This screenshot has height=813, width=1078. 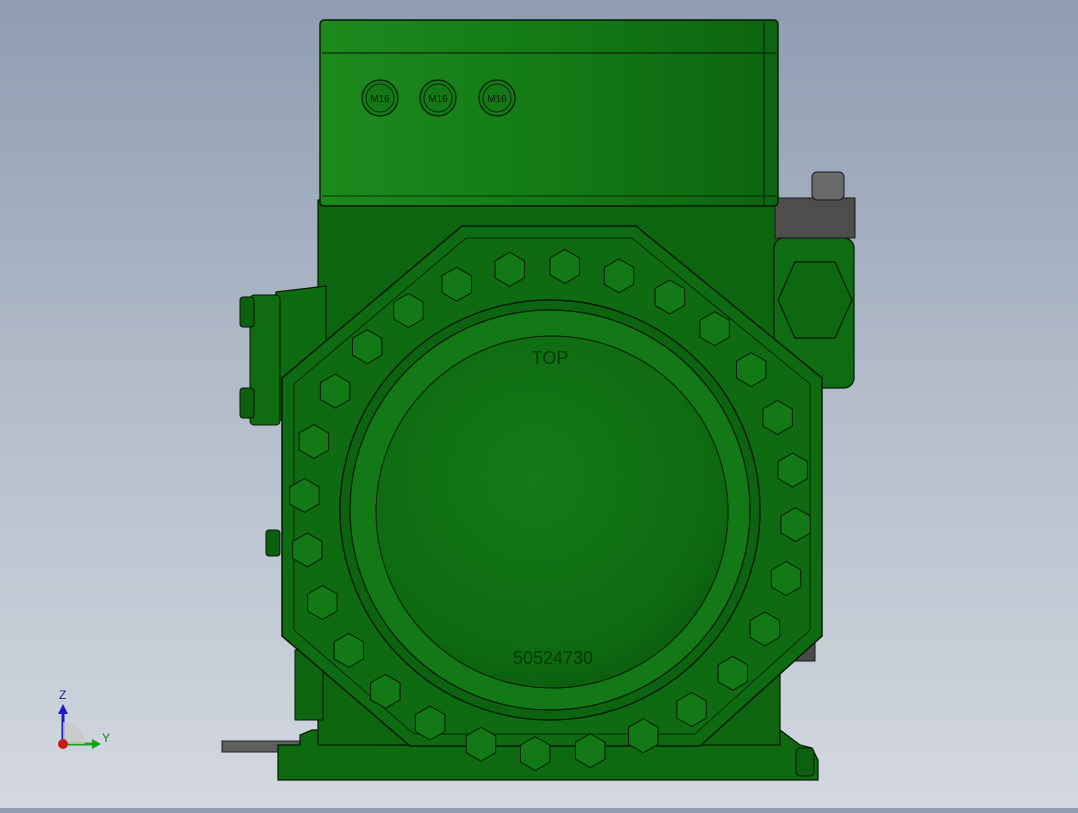 What do you see at coordinates (63, 709) in the screenshot?
I see `z-axis-arrow` at bounding box center [63, 709].